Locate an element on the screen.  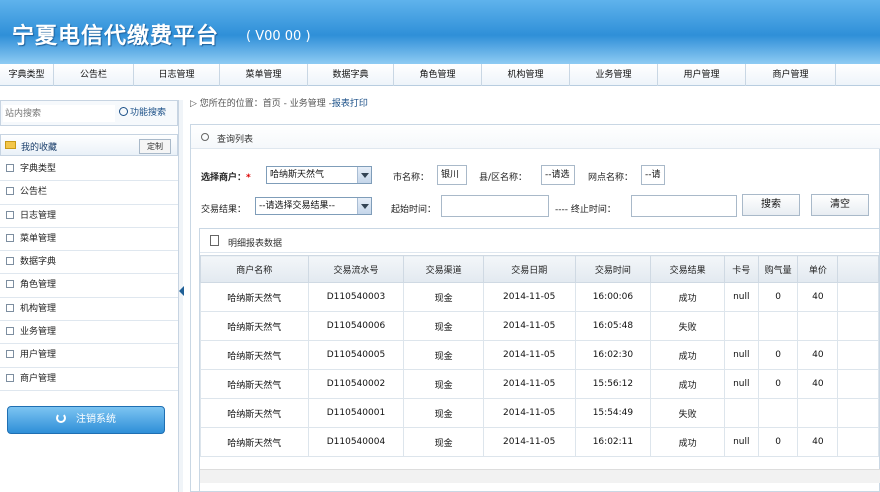
sidebar-item-label: 用户管理 is located at coordinates (38, 355).